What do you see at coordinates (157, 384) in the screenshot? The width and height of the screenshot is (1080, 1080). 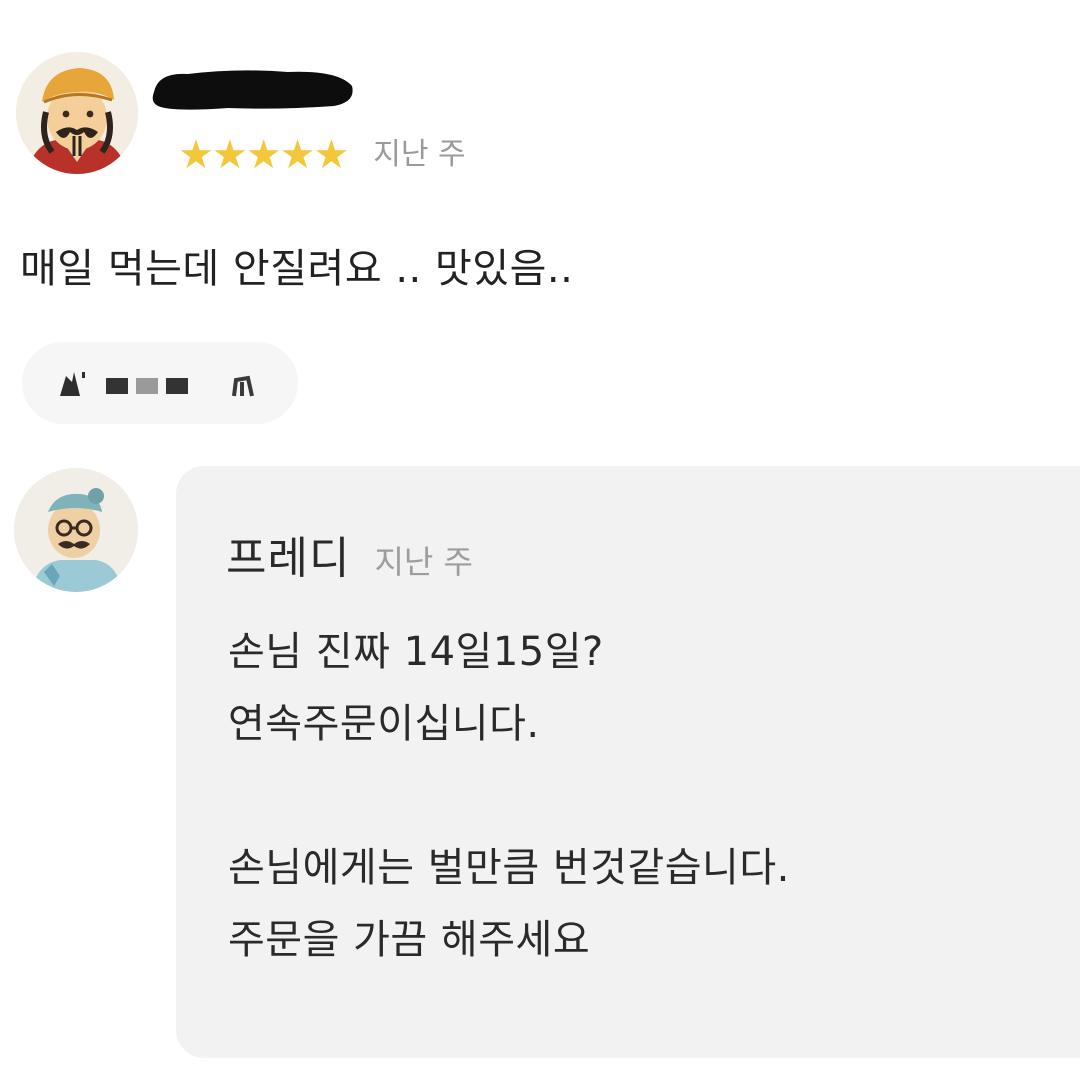 I see `blurred-menu-icon` at bounding box center [157, 384].